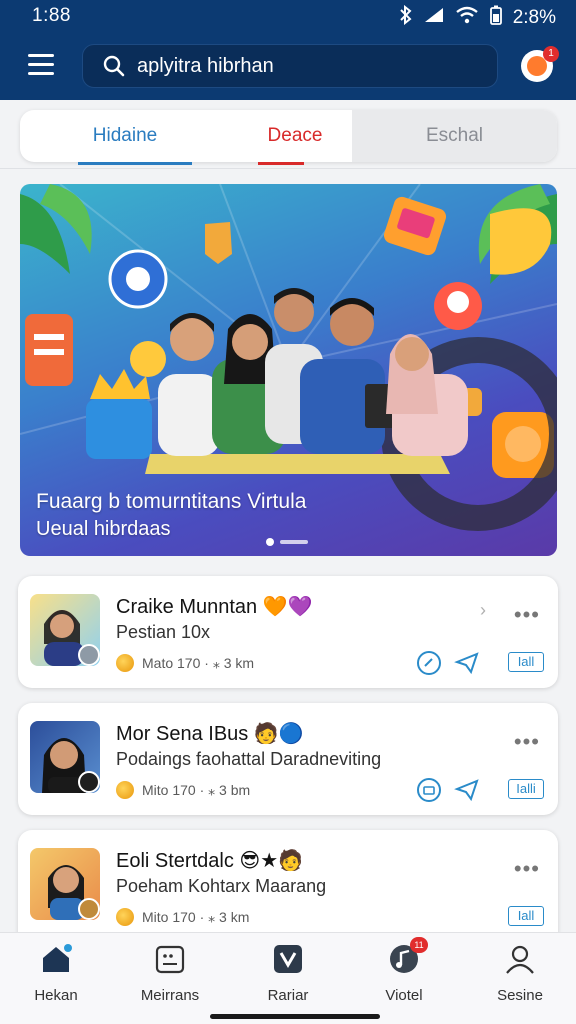  What do you see at coordinates (404, 995) in the screenshot?
I see `nav-label: Viotel` at bounding box center [404, 995].